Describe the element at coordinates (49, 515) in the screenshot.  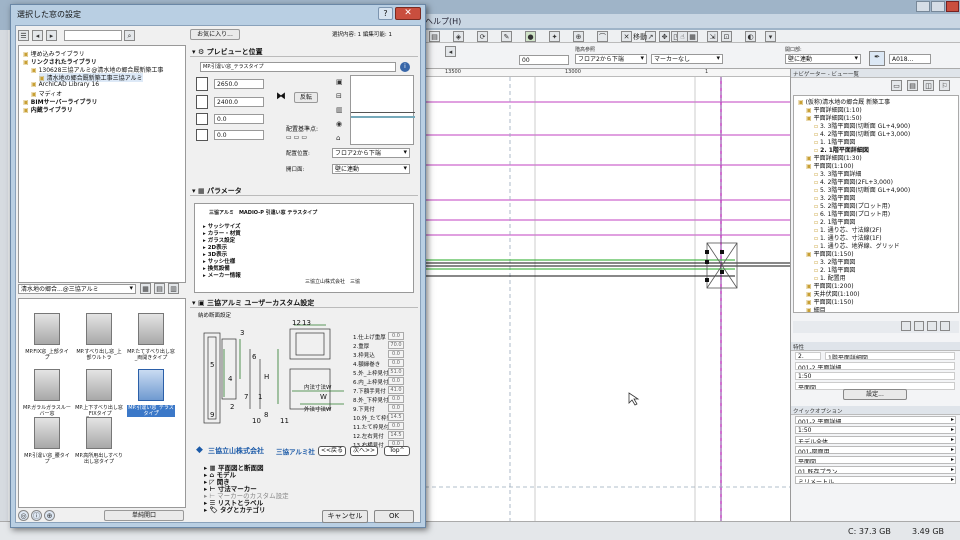
I see `web-icon: ⊕` at that location.